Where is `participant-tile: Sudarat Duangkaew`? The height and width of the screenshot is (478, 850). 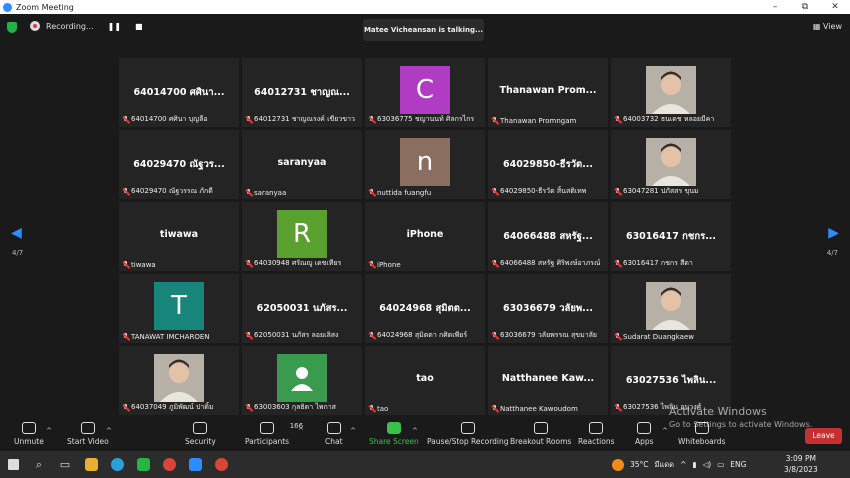
participant-tile: Sudarat Duangkaew is located at coordinates (671, 308).